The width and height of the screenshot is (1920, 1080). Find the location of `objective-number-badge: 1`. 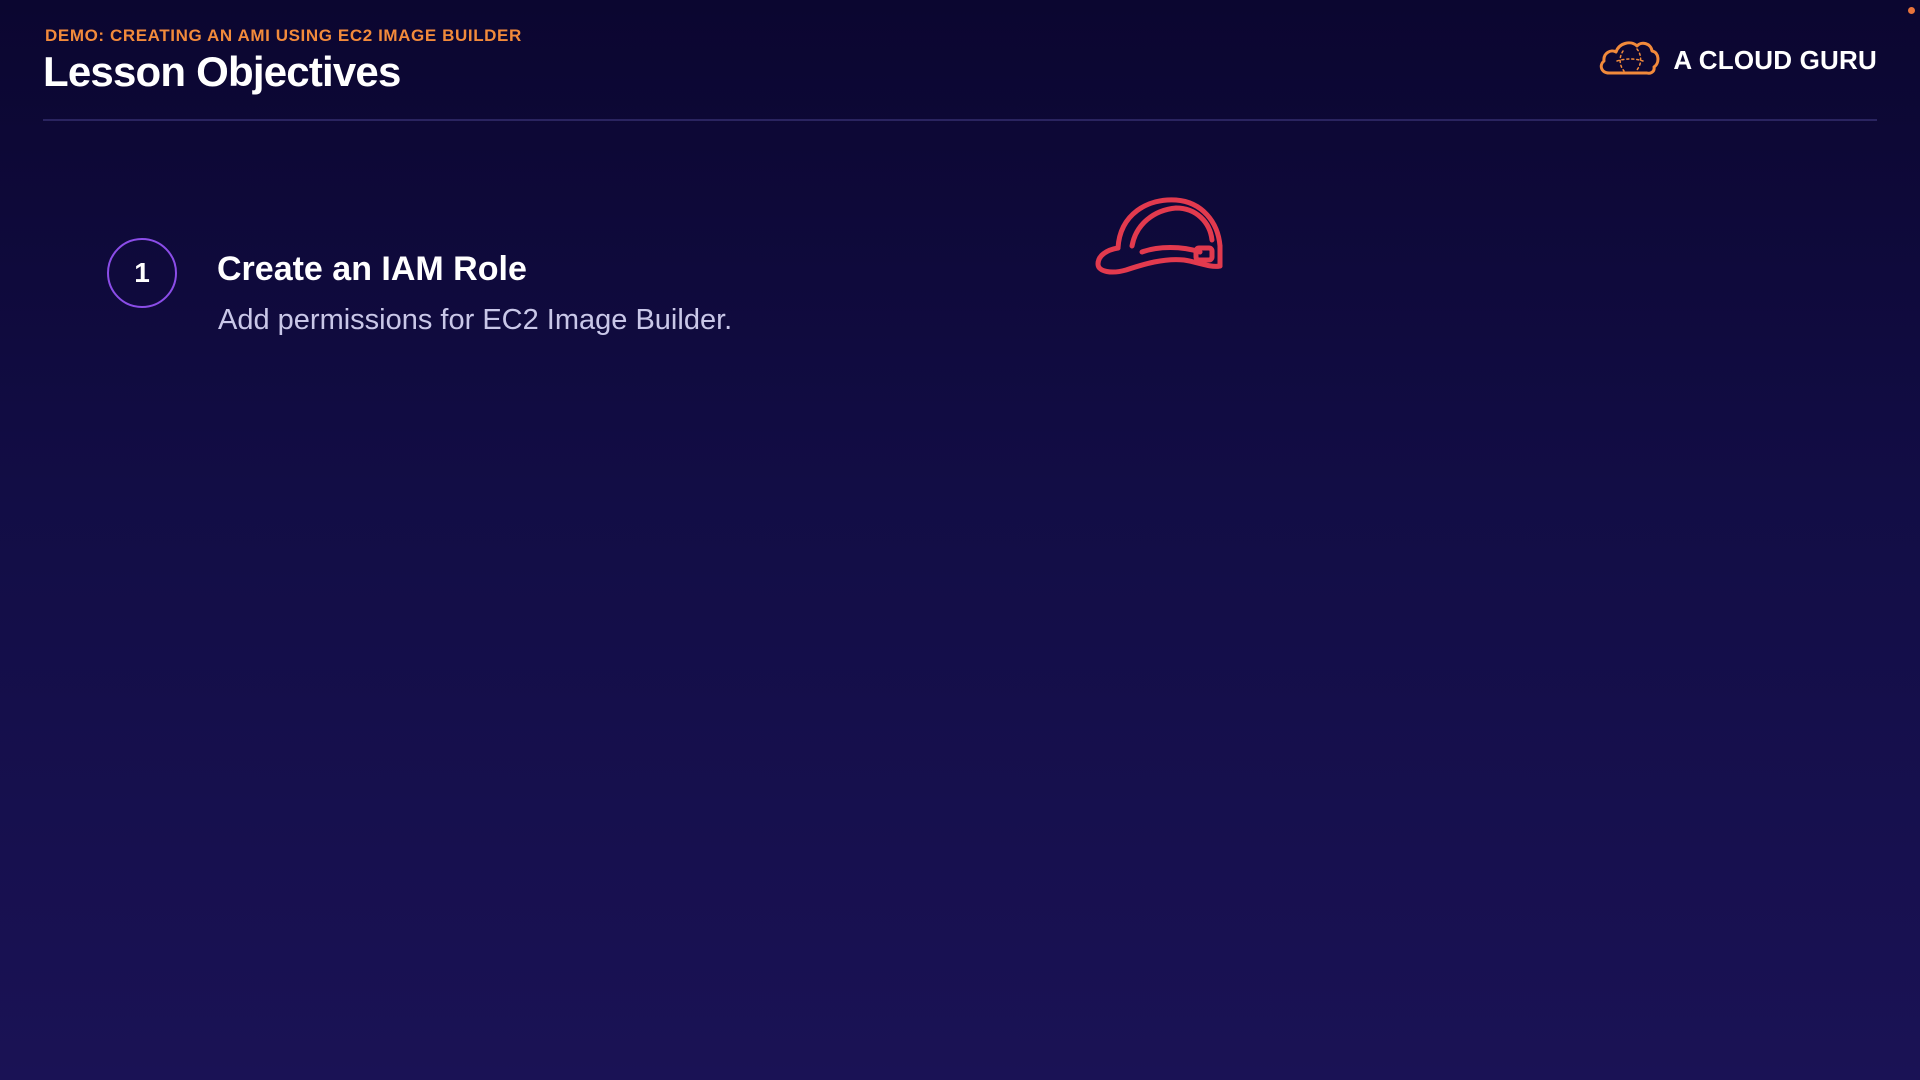

objective-number-badge: 1 is located at coordinates (142, 273).